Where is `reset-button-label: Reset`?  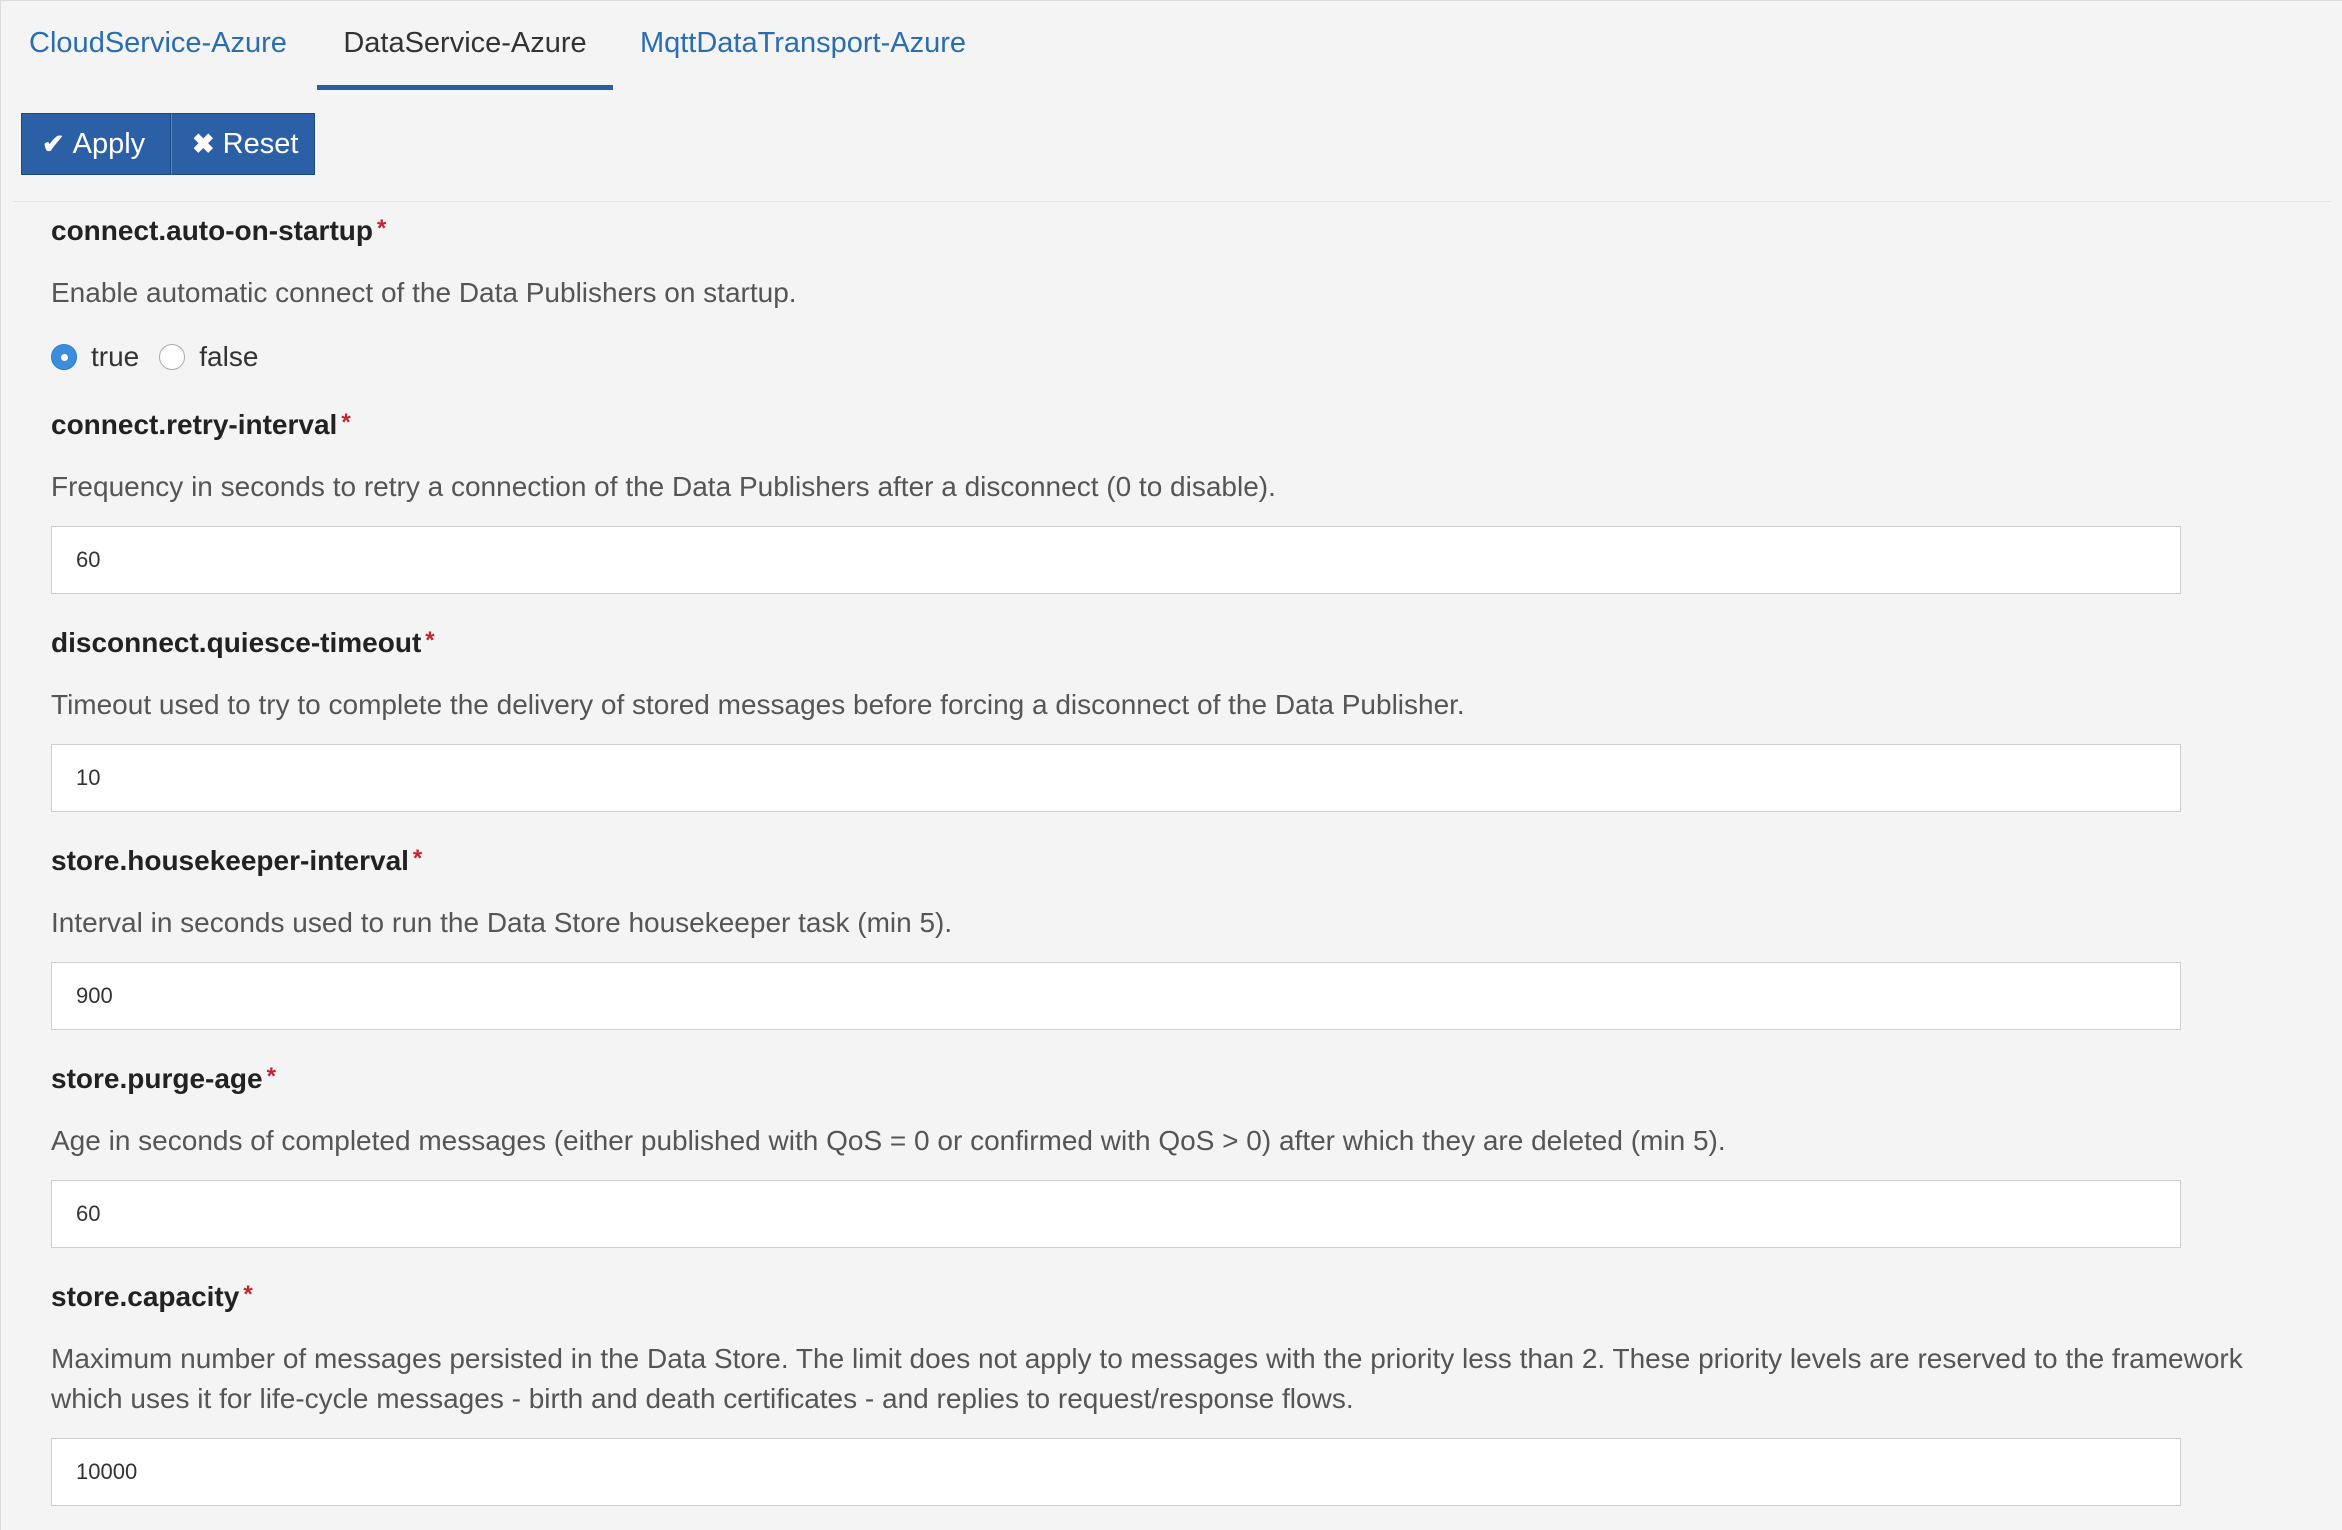 reset-button-label: Reset is located at coordinates (260, 143).